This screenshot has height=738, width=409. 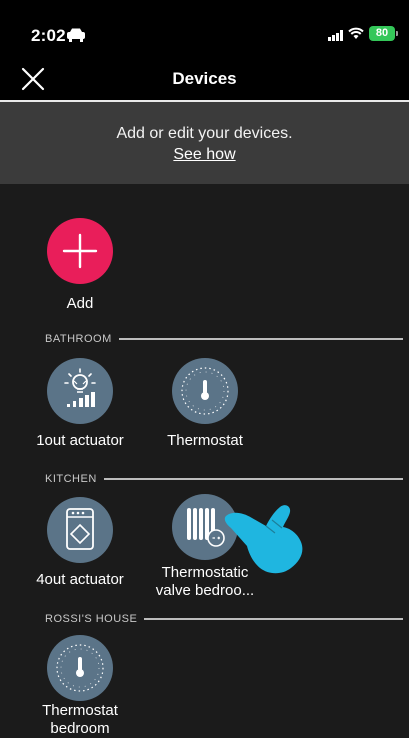 I want to click on info-banner: Add or edit your devices. See how, so click(x=204, y=143).